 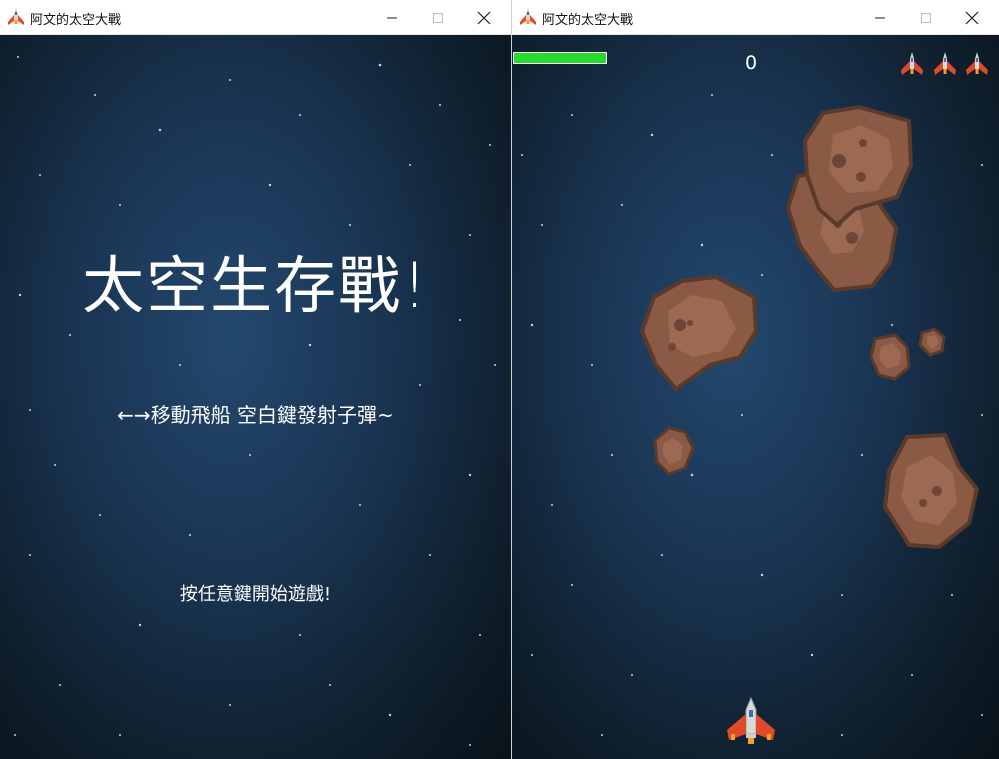 I want to click on player-ship, so click(x=751, y=721).